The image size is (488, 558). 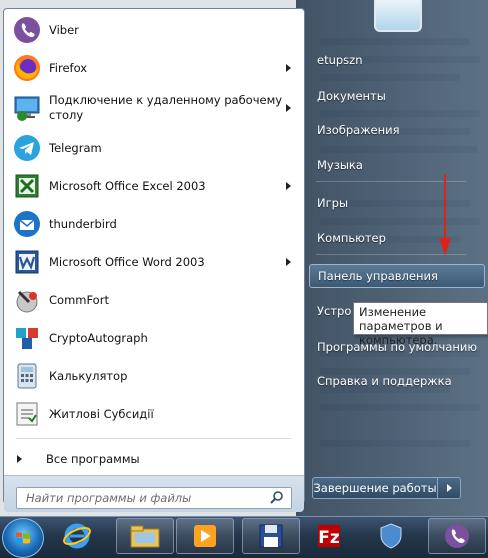 I want to click on search-area: Найти программы и файлы, so click(x=154, y=493).